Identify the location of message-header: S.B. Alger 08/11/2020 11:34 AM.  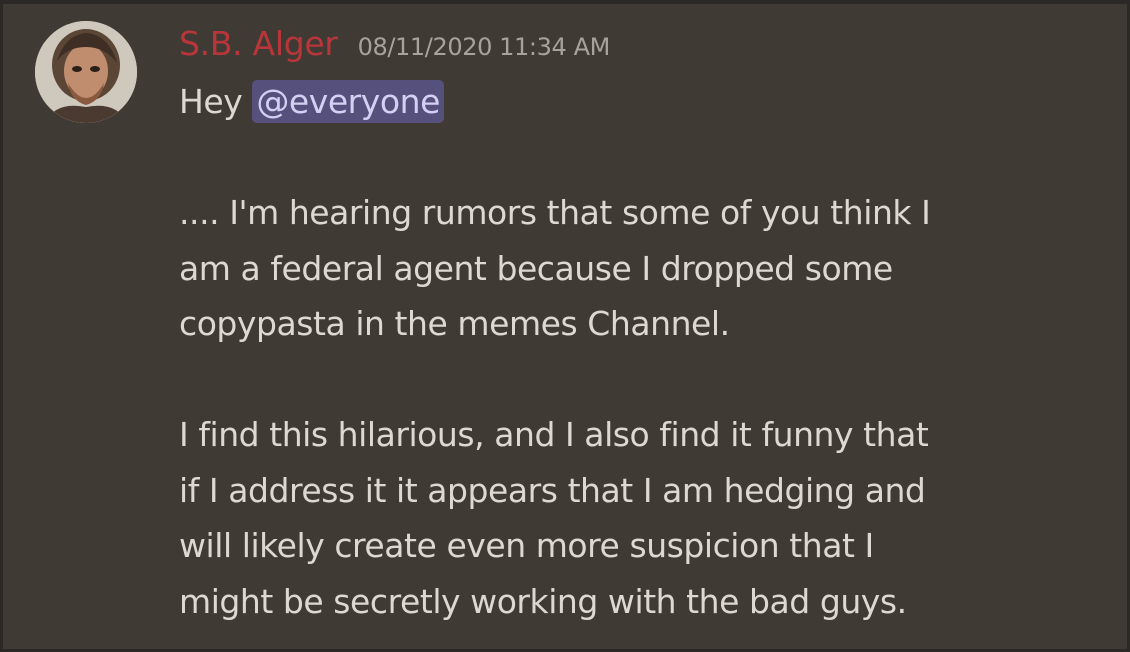
(394, 46).